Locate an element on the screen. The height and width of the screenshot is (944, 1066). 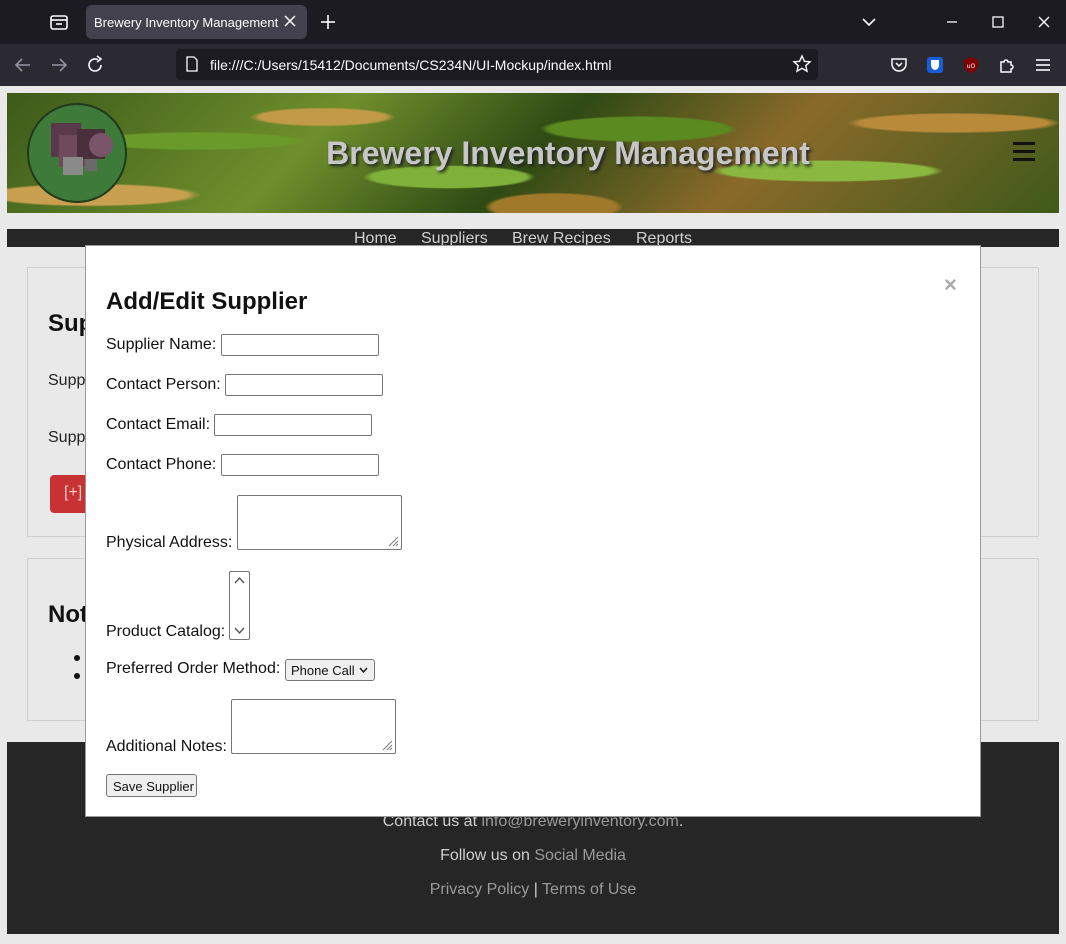
browser-tab: Brewery Inventory Management is located at coordinates (196, 22).